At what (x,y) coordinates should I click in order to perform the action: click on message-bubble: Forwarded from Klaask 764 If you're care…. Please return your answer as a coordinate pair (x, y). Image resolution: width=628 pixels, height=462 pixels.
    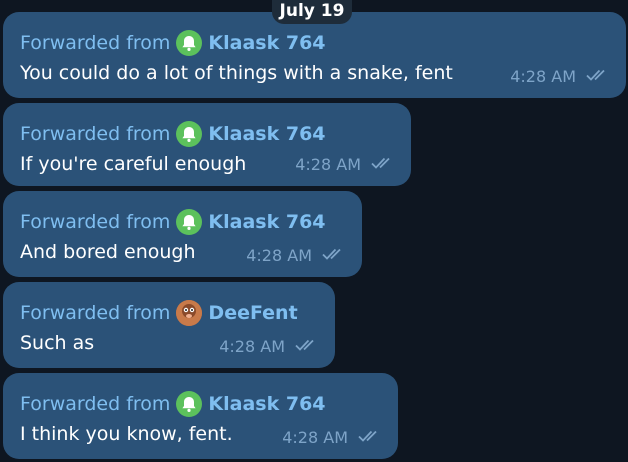
    Looking at the image, I should click on (207, 144).